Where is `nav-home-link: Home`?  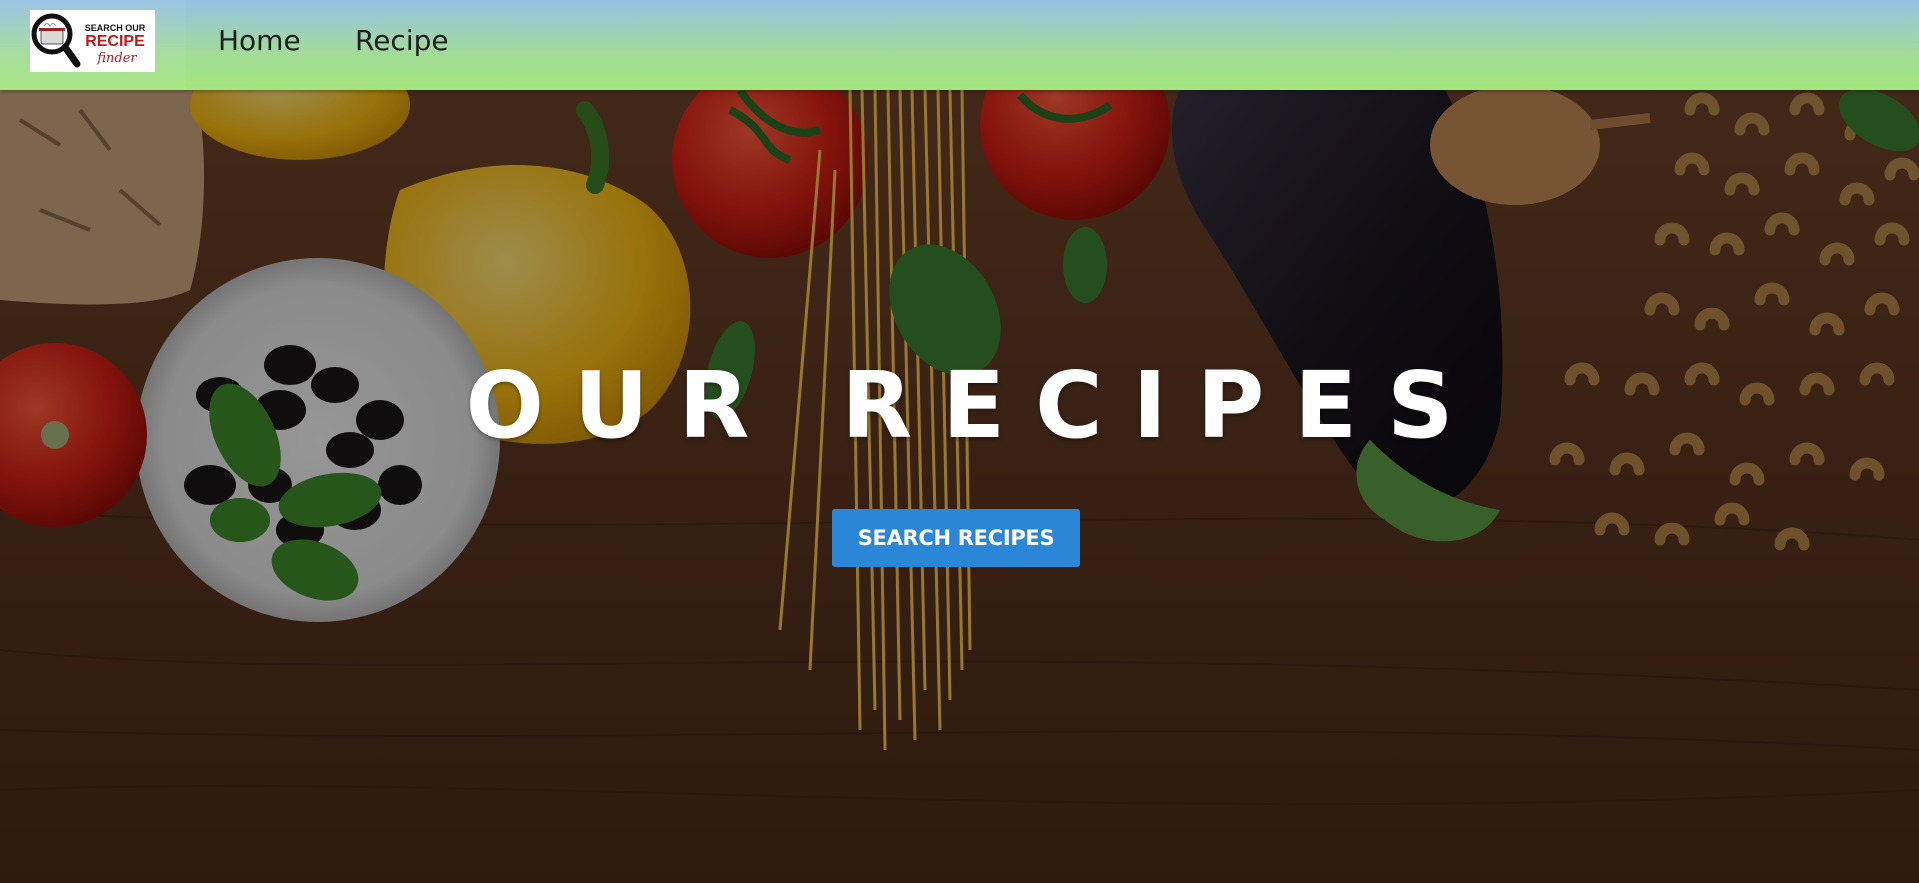 nav-home-link: Home is located at coordinates (259, 40).